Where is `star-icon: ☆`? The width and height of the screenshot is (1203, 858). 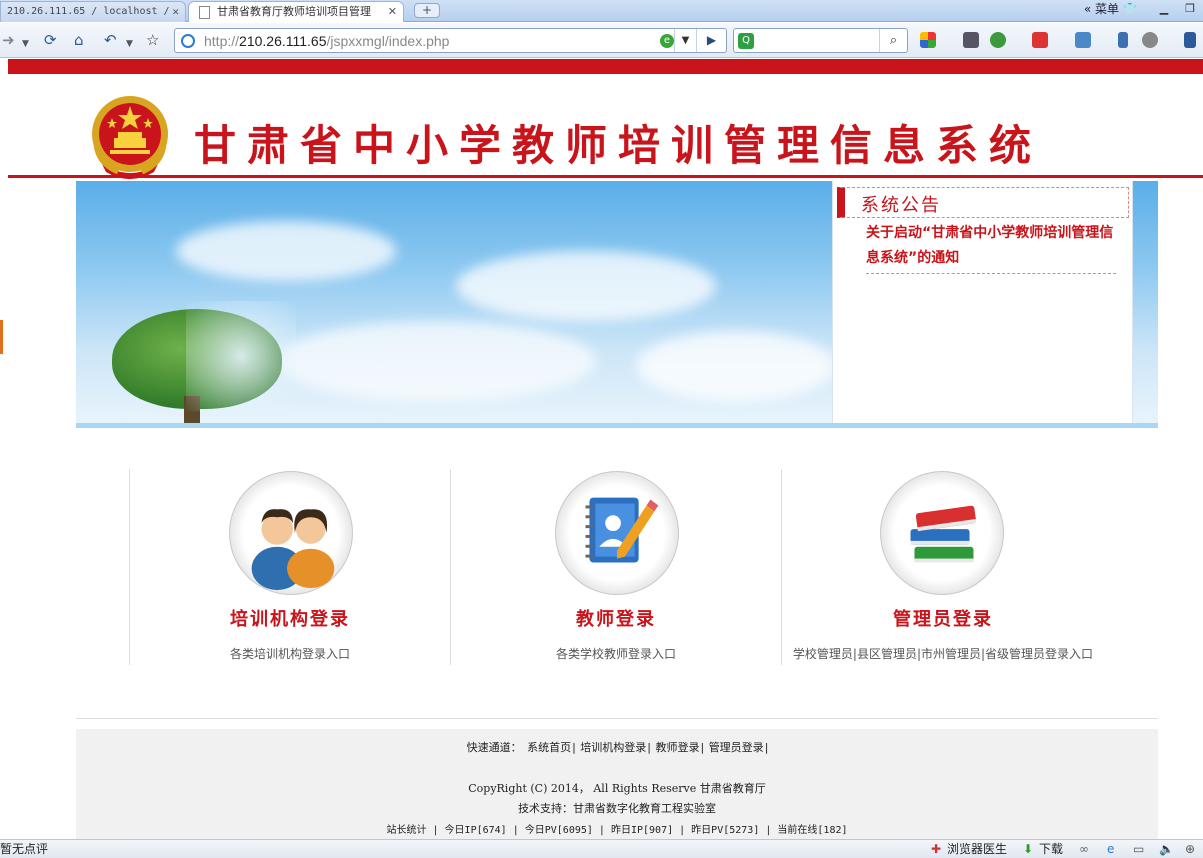 star-icon: ☆ is located at coordinates (152, 40).